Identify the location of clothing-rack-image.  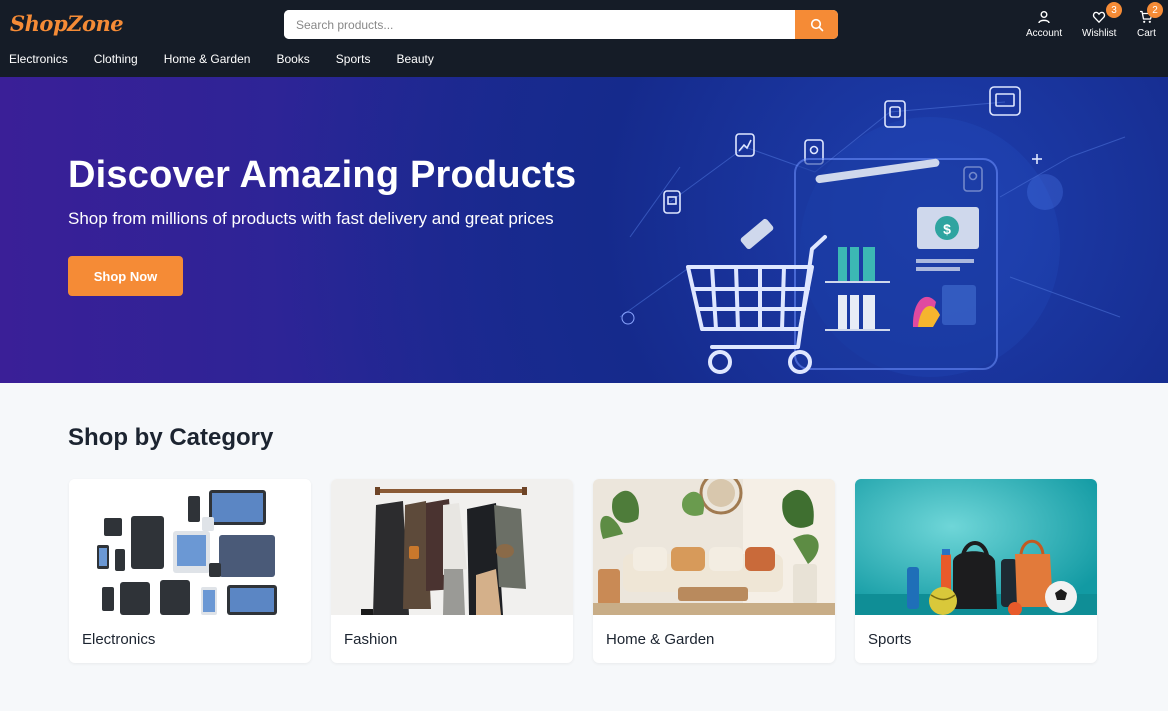
(452, 547).